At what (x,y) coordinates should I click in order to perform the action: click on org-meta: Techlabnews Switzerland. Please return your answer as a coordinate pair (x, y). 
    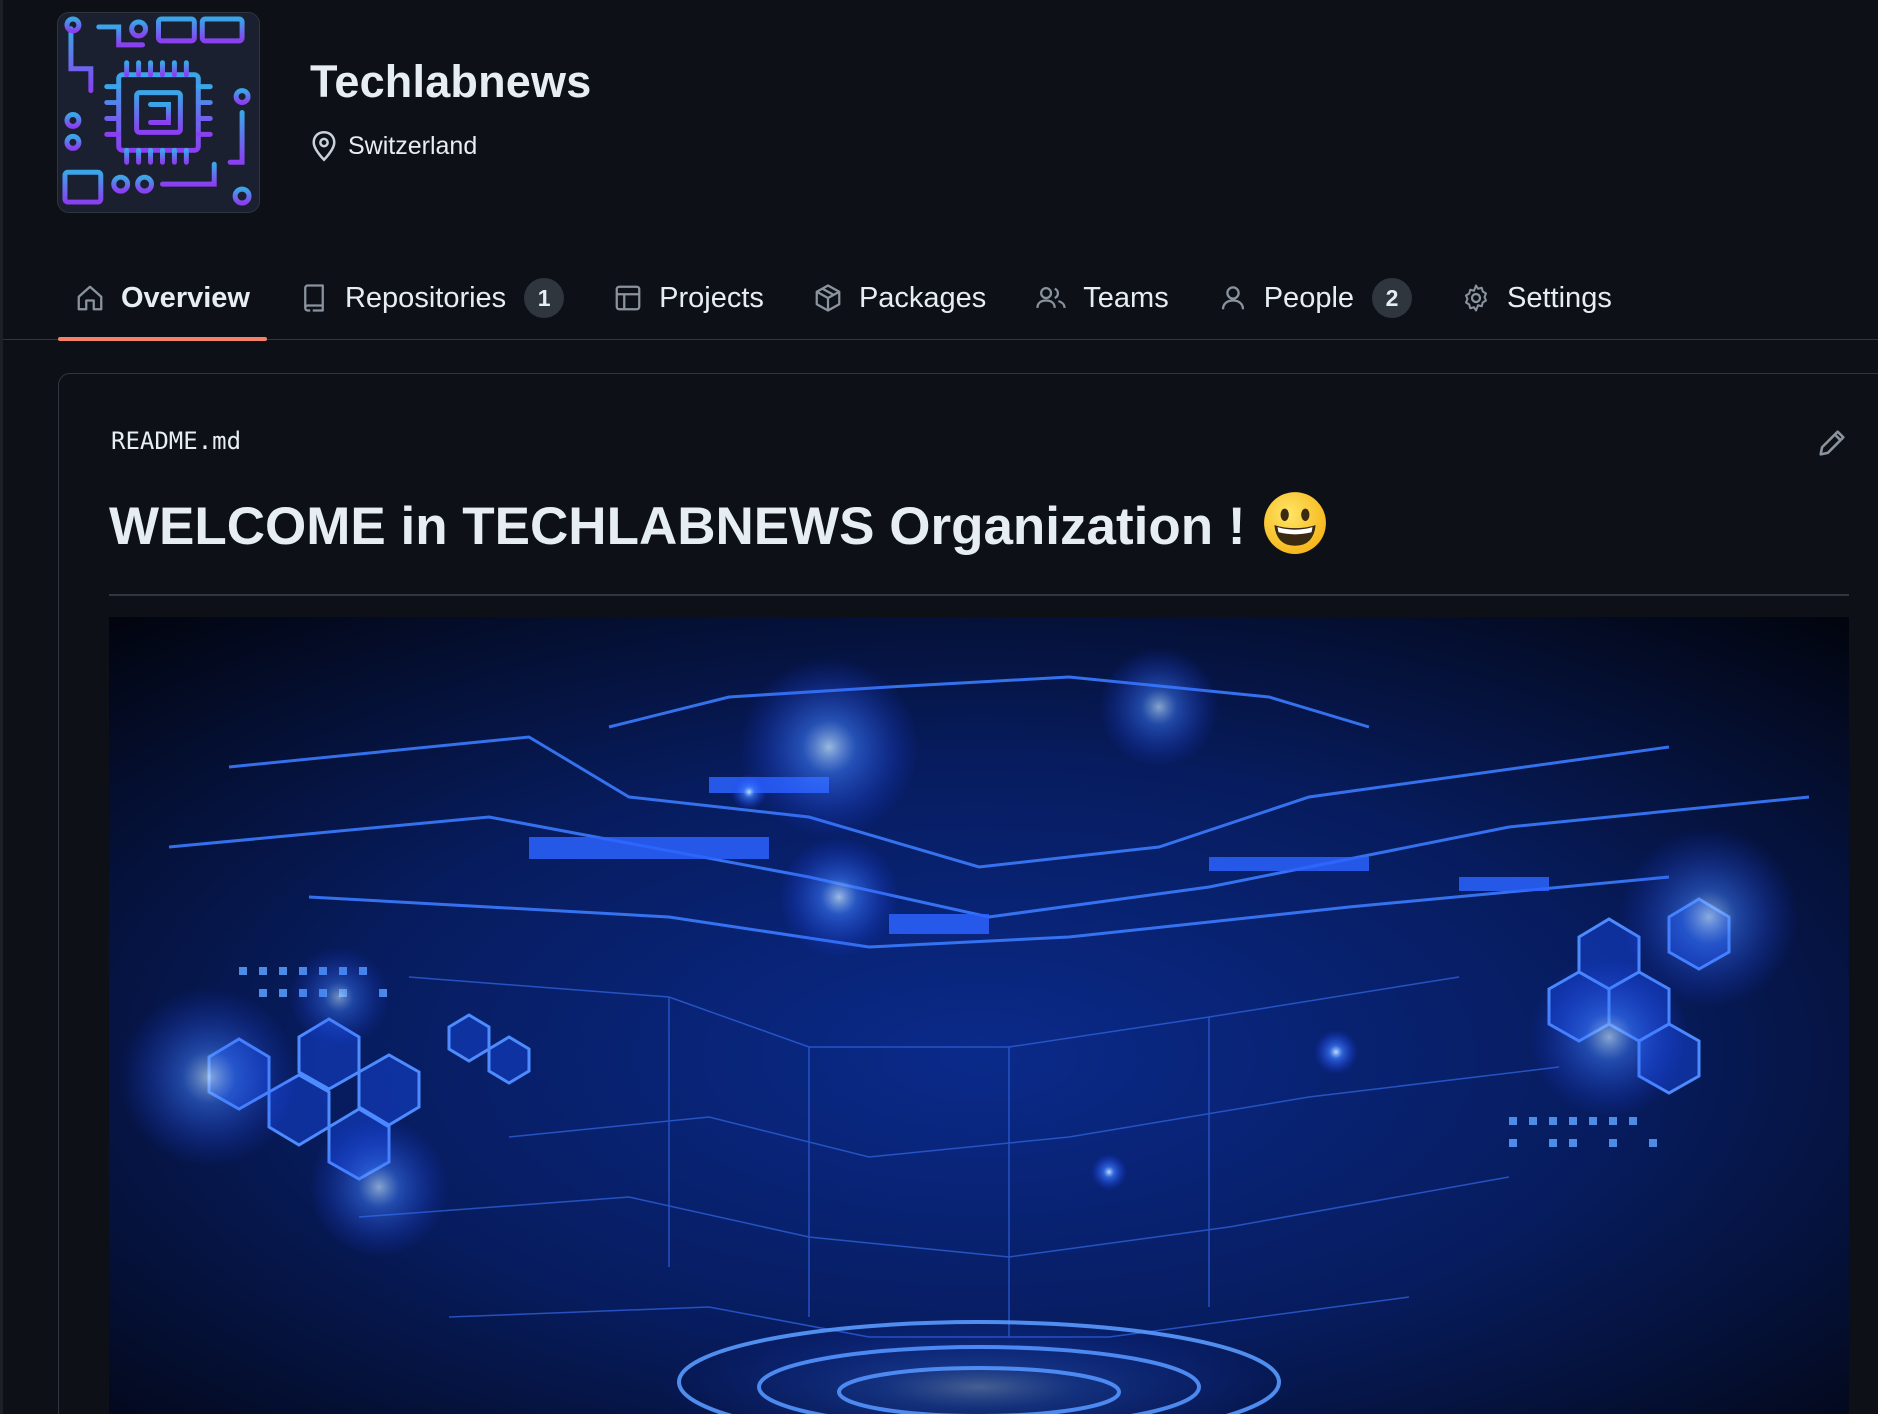
    Looking at the image, I should click on (450, 87).